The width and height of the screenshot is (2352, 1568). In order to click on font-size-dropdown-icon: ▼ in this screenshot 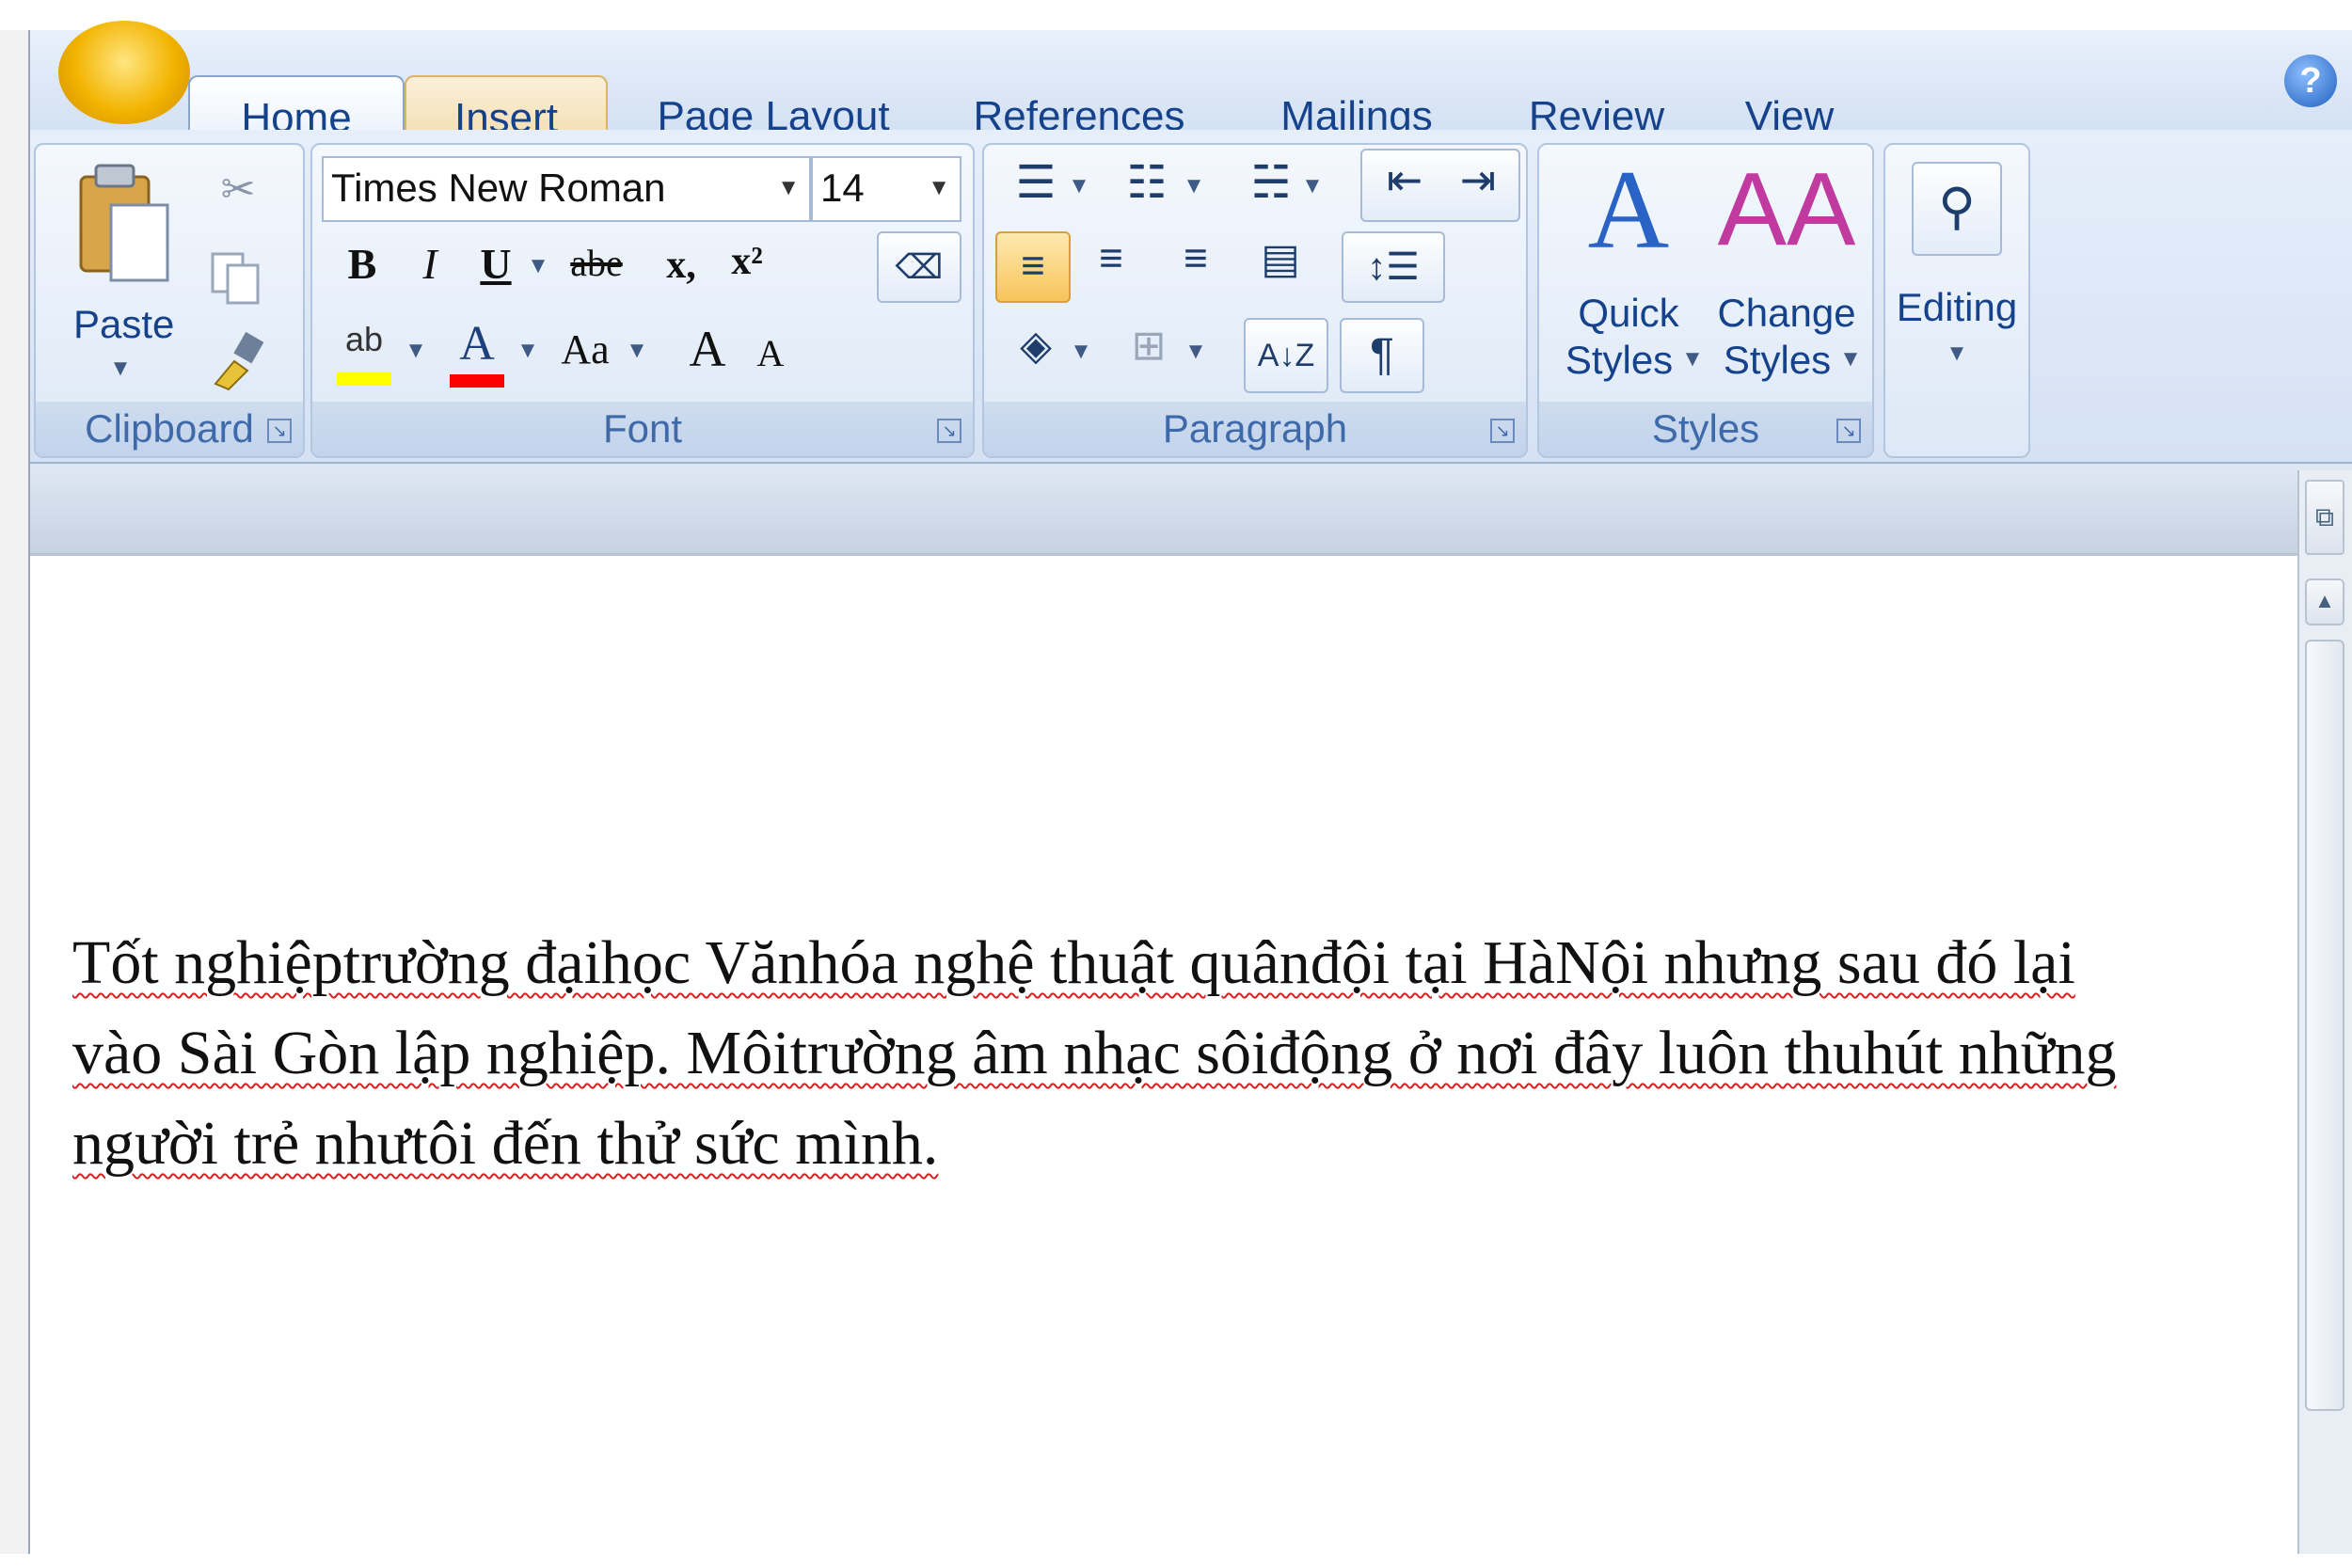, I will do `click(939, 188)`.